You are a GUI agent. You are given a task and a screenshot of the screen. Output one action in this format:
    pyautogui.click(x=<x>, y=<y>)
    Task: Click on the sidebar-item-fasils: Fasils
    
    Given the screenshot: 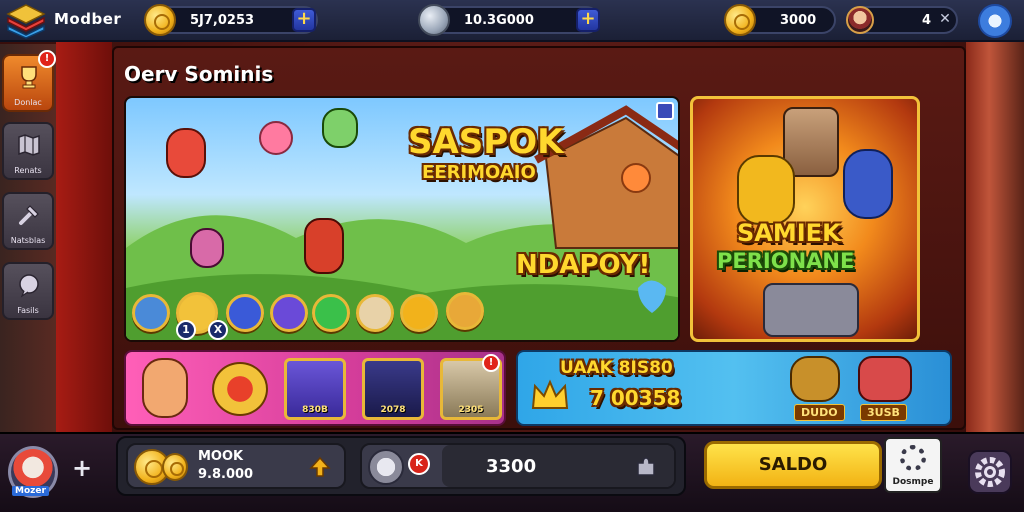 What is the action you would take?
    pyautogui.click(x=28, y=291)
    